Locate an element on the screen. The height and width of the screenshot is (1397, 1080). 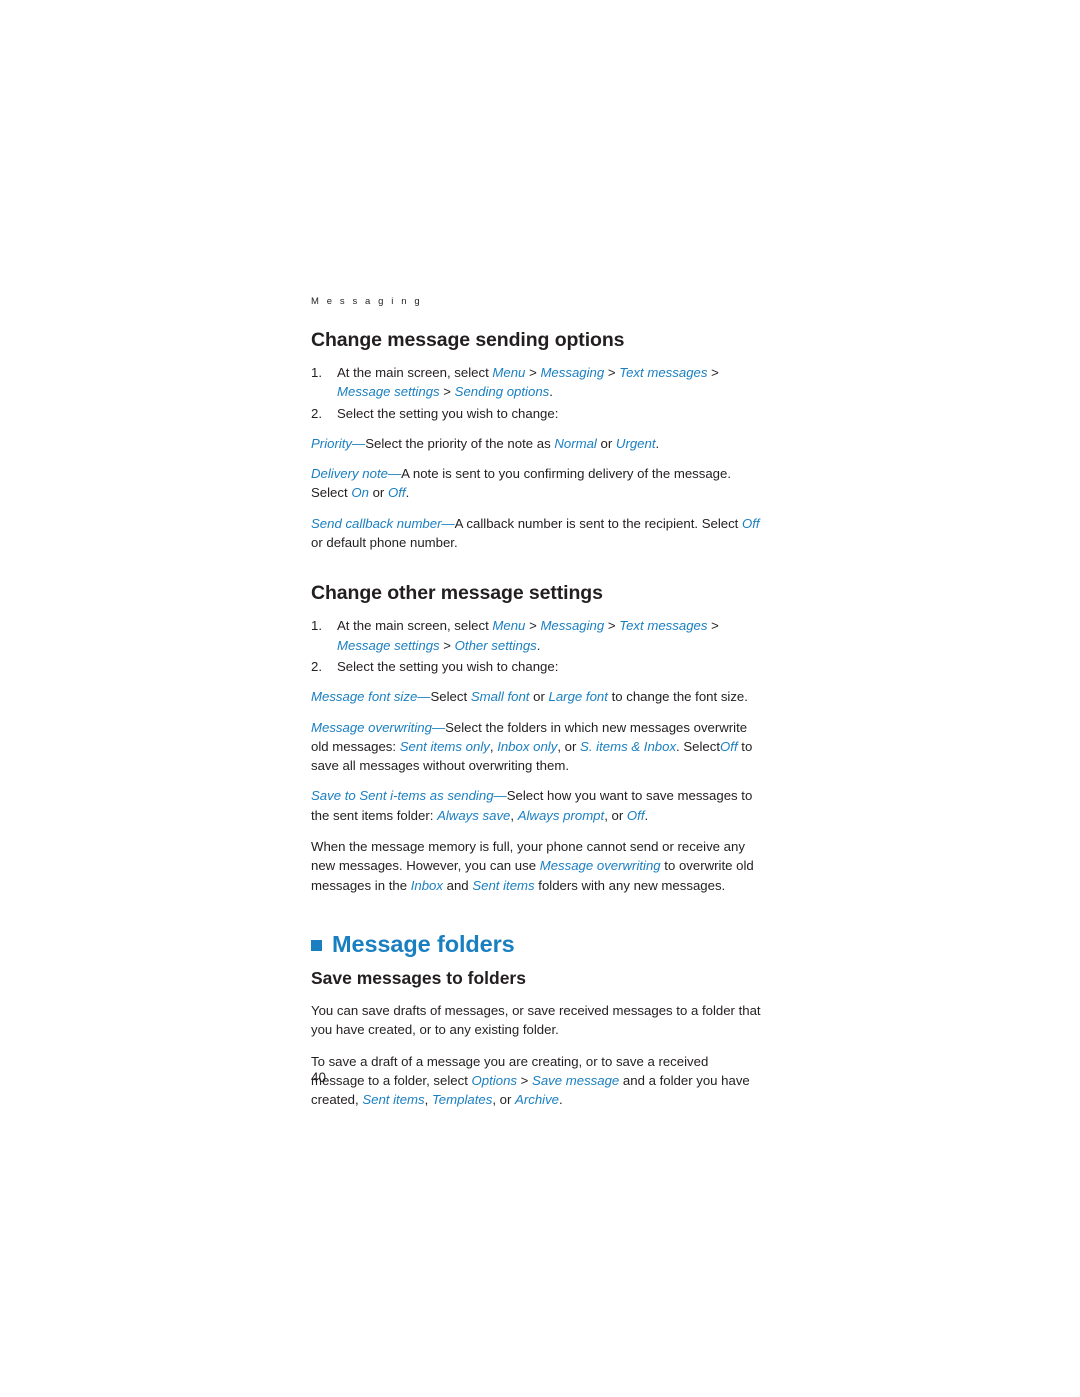
running-head: M e s s a g i n g is located at coordinates (367, 301).